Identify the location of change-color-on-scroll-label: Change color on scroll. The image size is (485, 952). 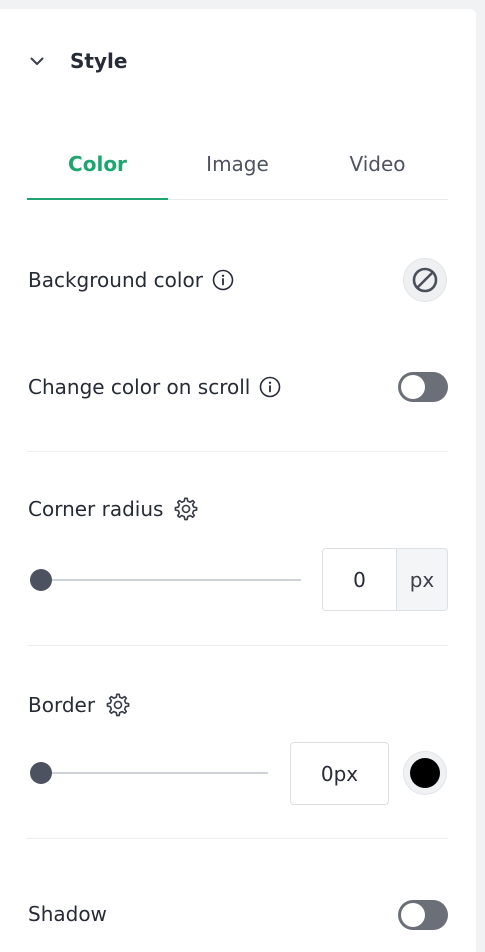
(139, 387).